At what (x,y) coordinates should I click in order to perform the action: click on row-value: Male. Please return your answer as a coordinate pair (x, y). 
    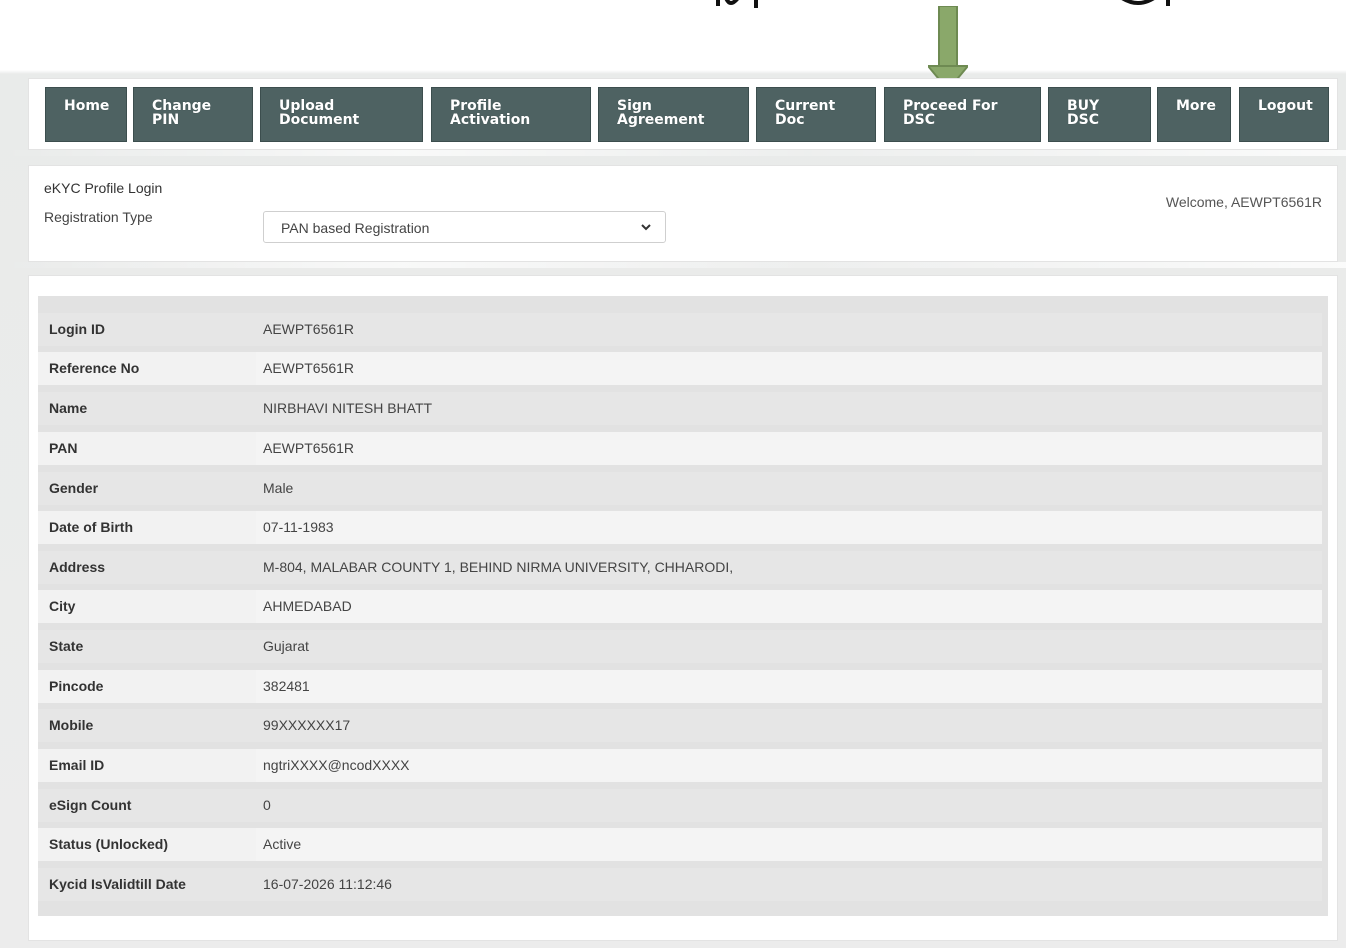
    Looking at the image, I should click on (789, 488).